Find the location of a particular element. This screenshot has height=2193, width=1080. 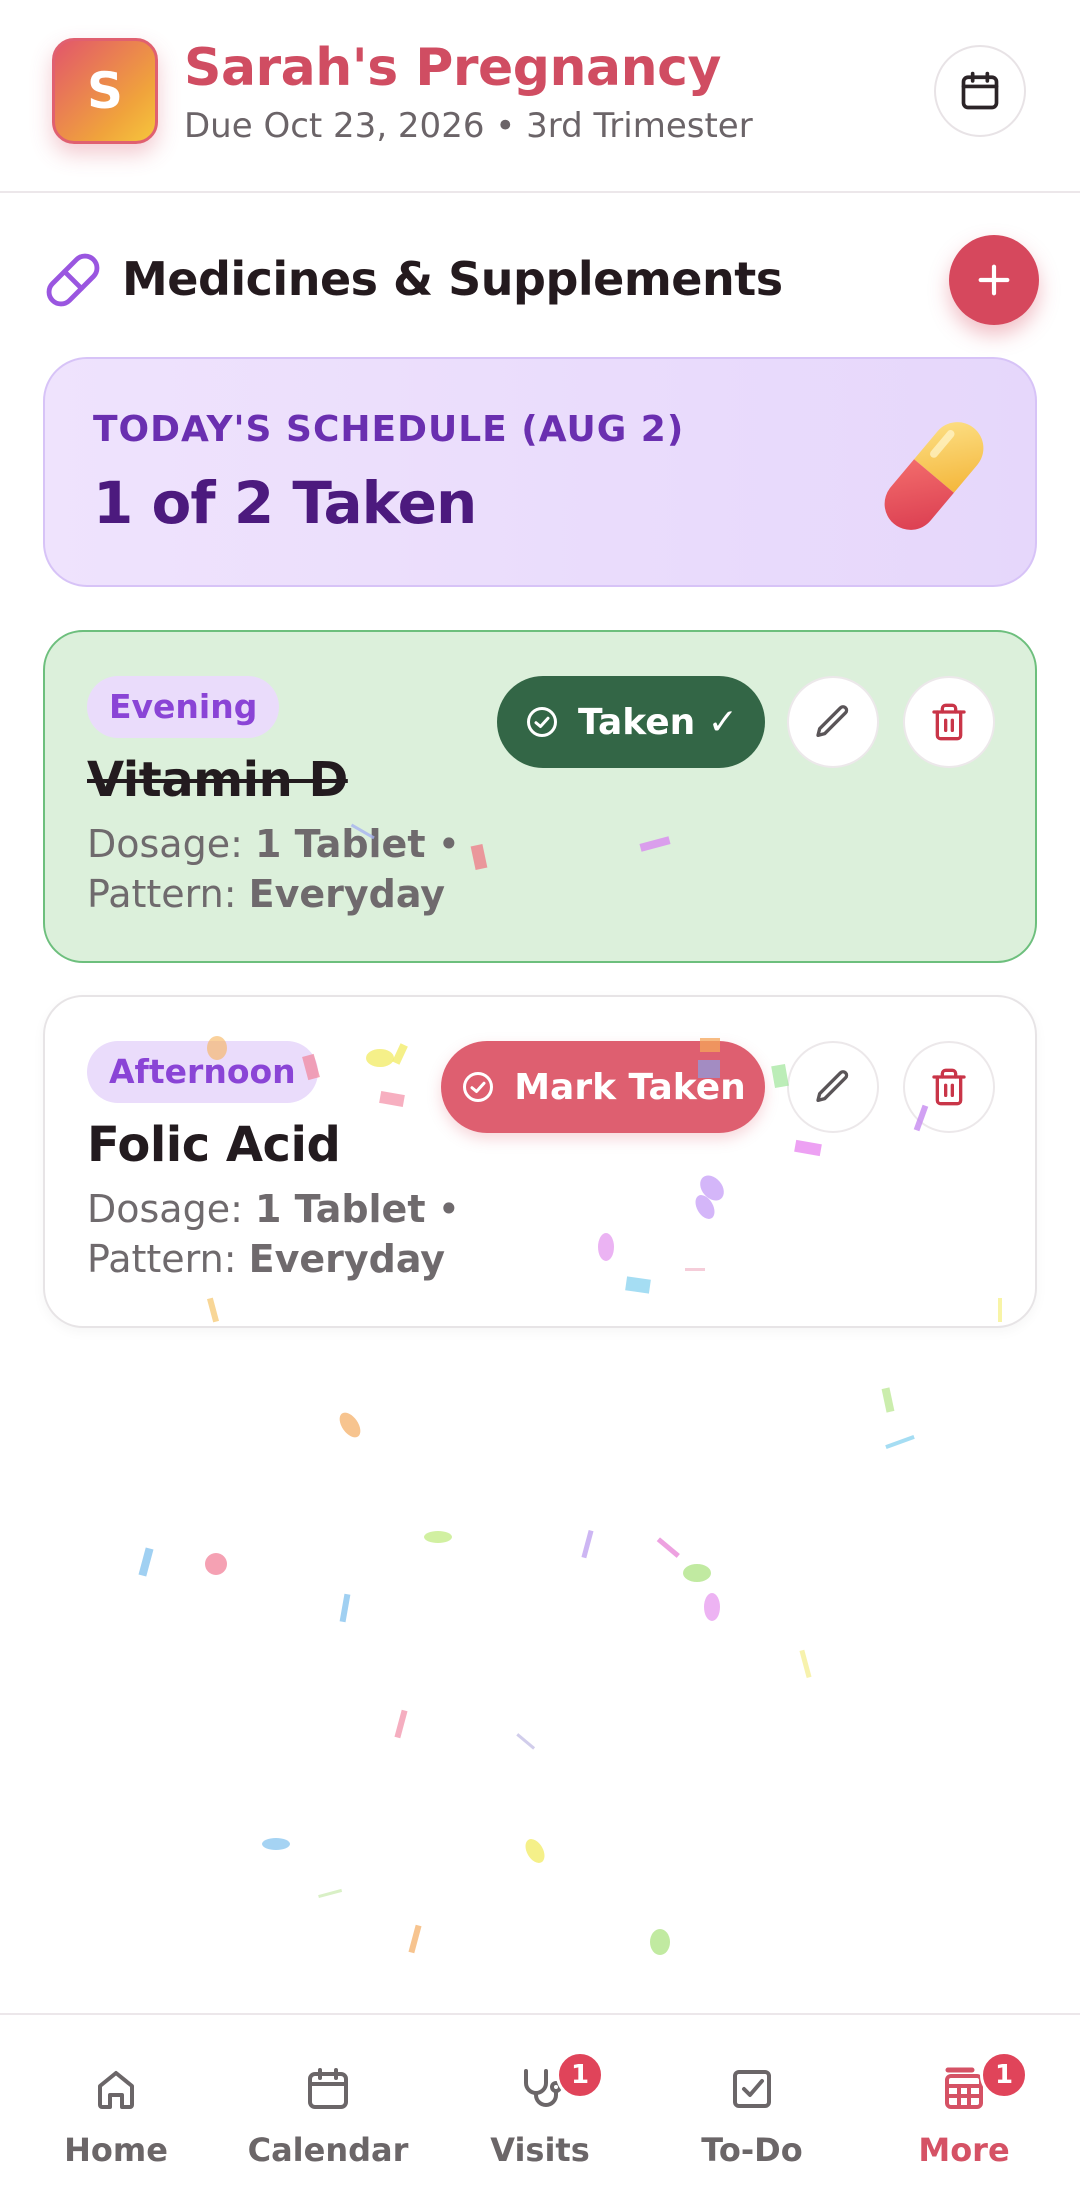

home-icon is located at coordinates (116, 2090).